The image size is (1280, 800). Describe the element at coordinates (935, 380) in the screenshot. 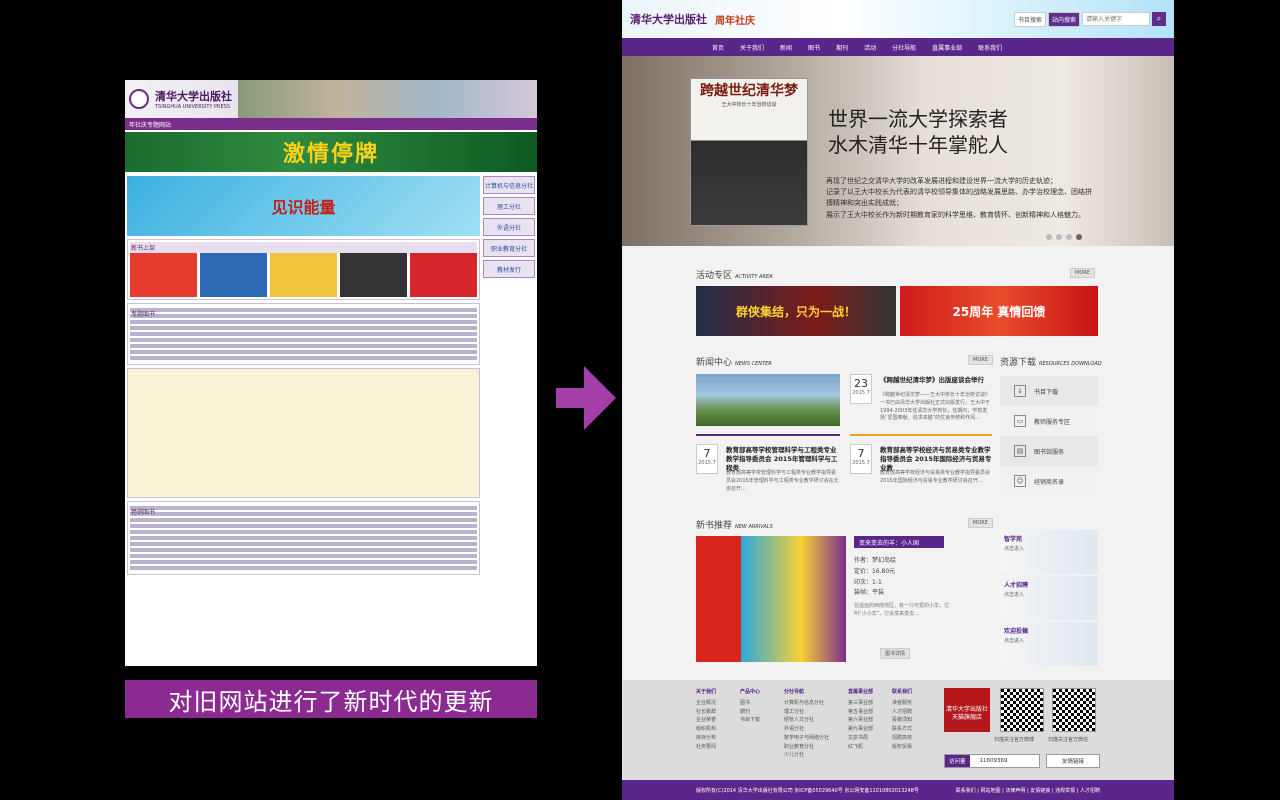

I see `news-title-1: 《跨越世纪清华梦》出版座谈会举行` at that location.